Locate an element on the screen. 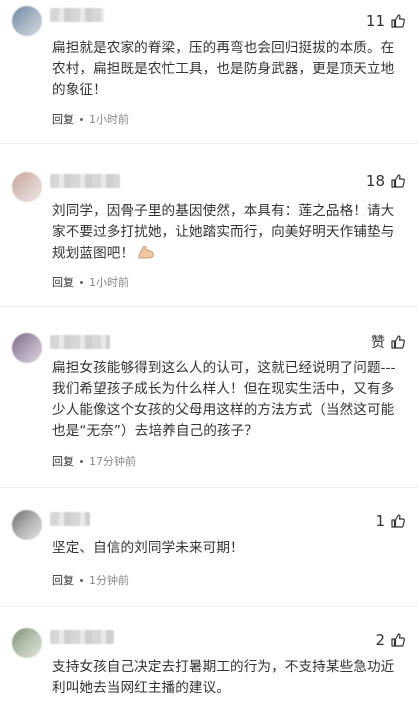  like-button: 1 is located at coordinates (390, 521).